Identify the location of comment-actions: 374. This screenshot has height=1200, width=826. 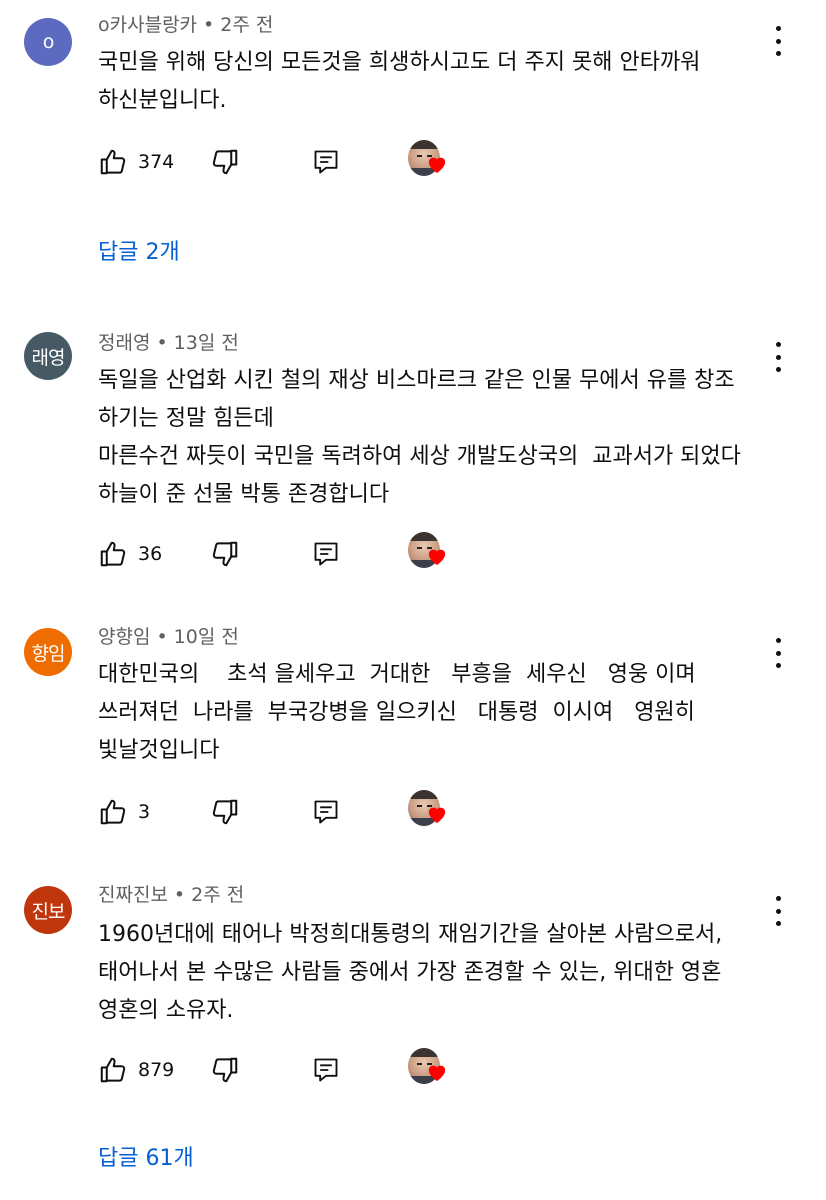
(278, 161).